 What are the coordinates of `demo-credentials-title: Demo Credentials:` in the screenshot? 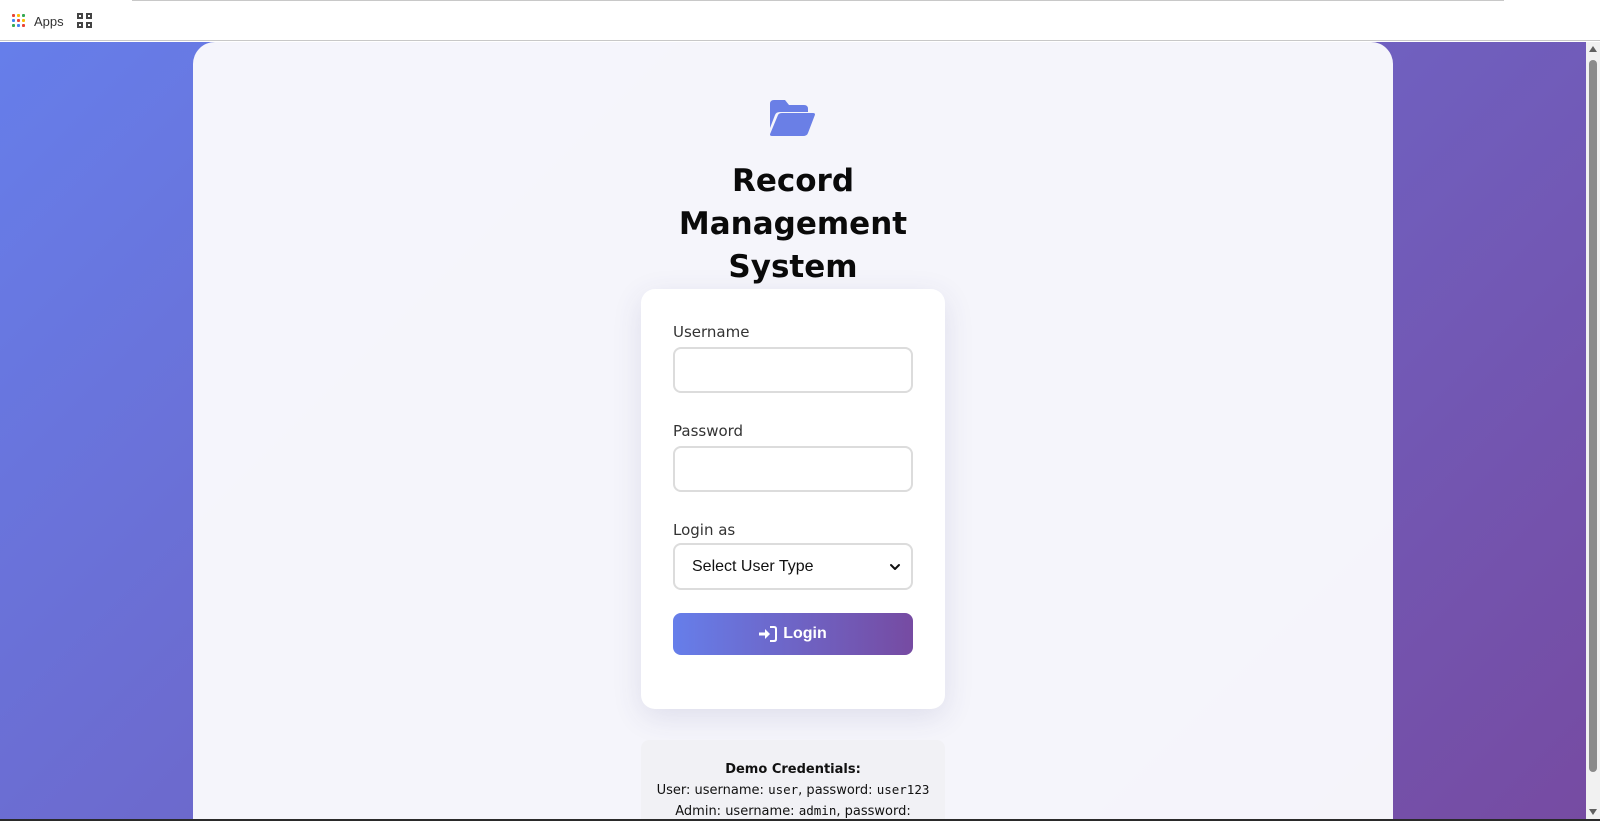 It's located at (793, 769).